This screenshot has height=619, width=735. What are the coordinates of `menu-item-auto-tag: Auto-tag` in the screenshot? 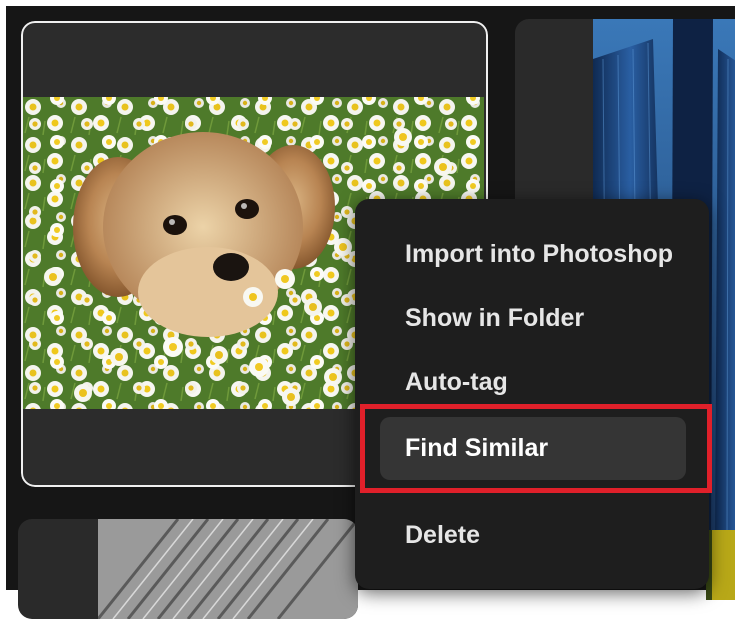 It's located at (532, 382).